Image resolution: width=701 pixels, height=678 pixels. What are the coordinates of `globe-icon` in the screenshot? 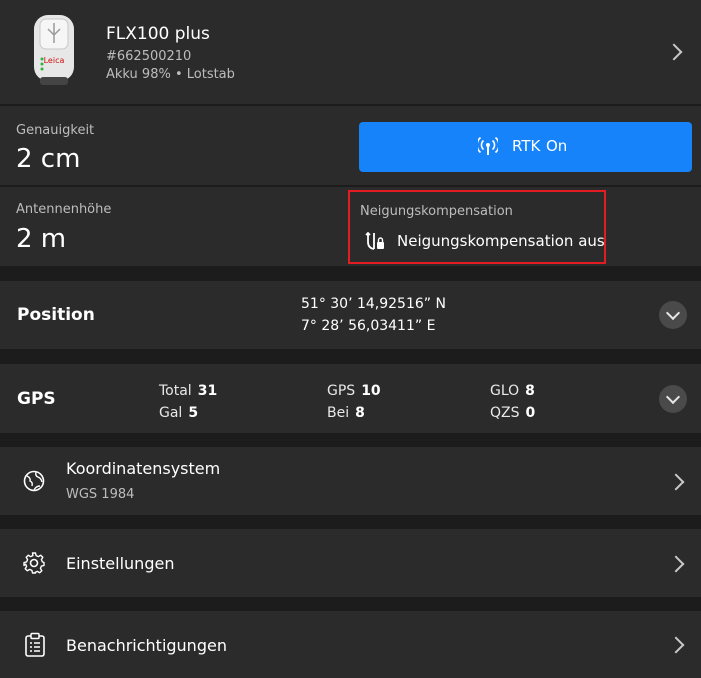 It's located at (34, 483).